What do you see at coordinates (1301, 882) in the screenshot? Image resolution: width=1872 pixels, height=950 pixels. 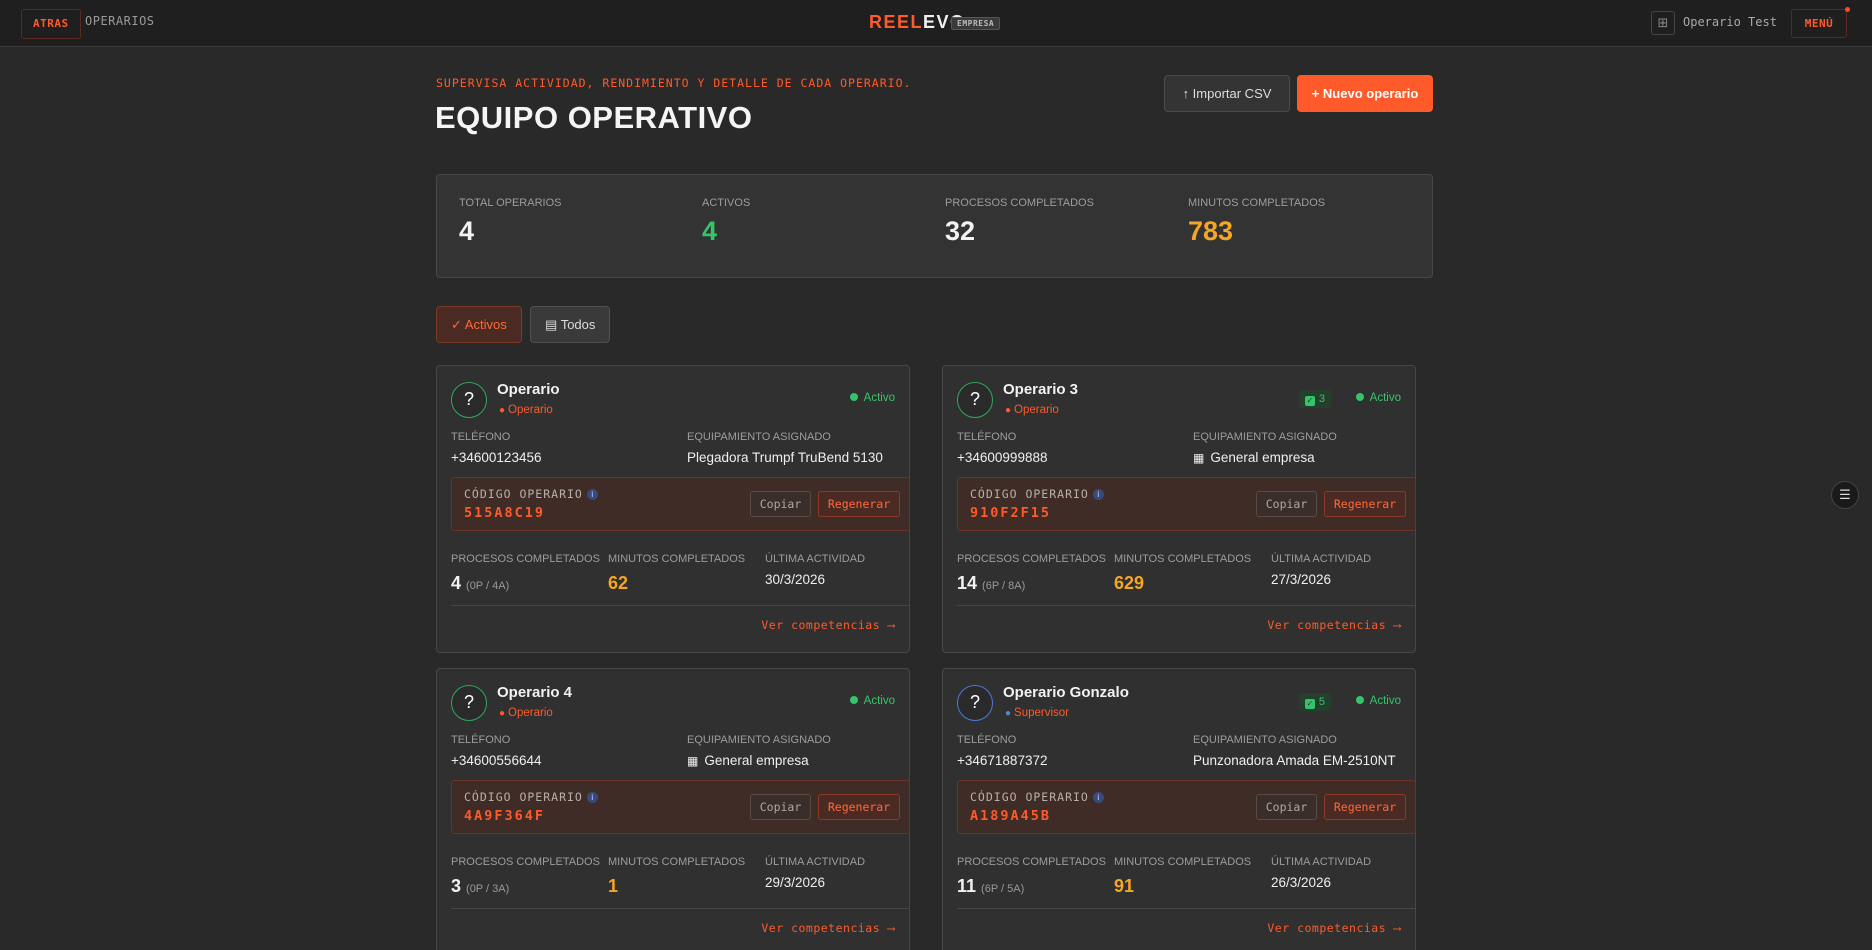 I see `last-activity-value: 26/3/2026` at bounding box center [1301, 882].